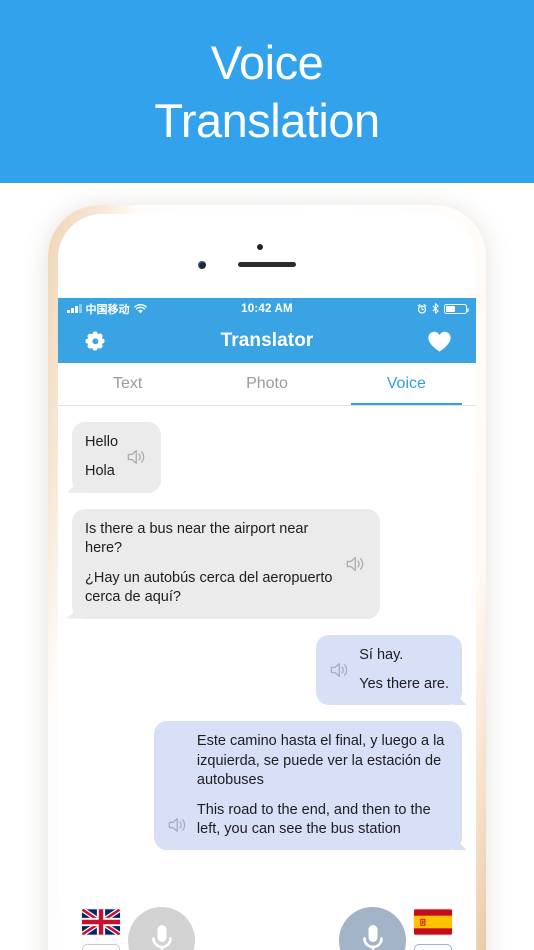 The image size is (534, 950). Describe the element at coordinates (381, 654) in the screenshot. I see `message-source-text: Sí hay.` at that location.